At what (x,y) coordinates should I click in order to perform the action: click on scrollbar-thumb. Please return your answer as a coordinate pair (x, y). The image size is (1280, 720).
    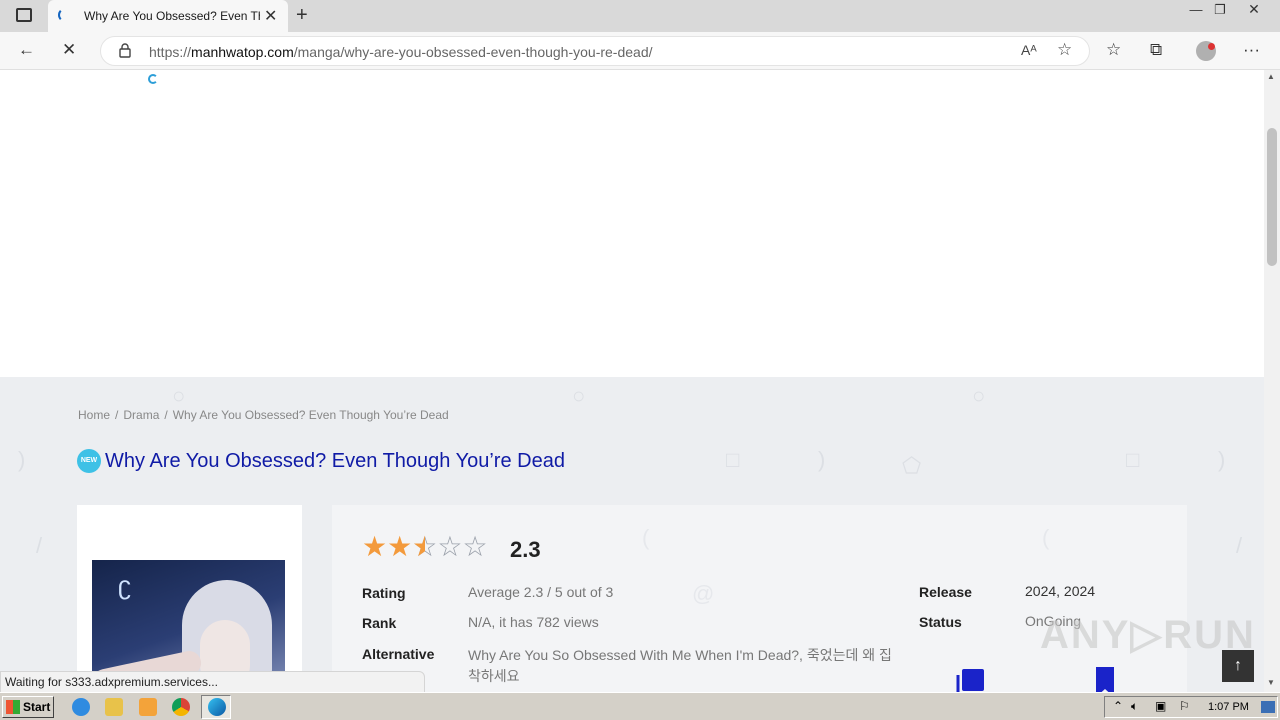
    Looking at the image, I should click on (1272, 197).